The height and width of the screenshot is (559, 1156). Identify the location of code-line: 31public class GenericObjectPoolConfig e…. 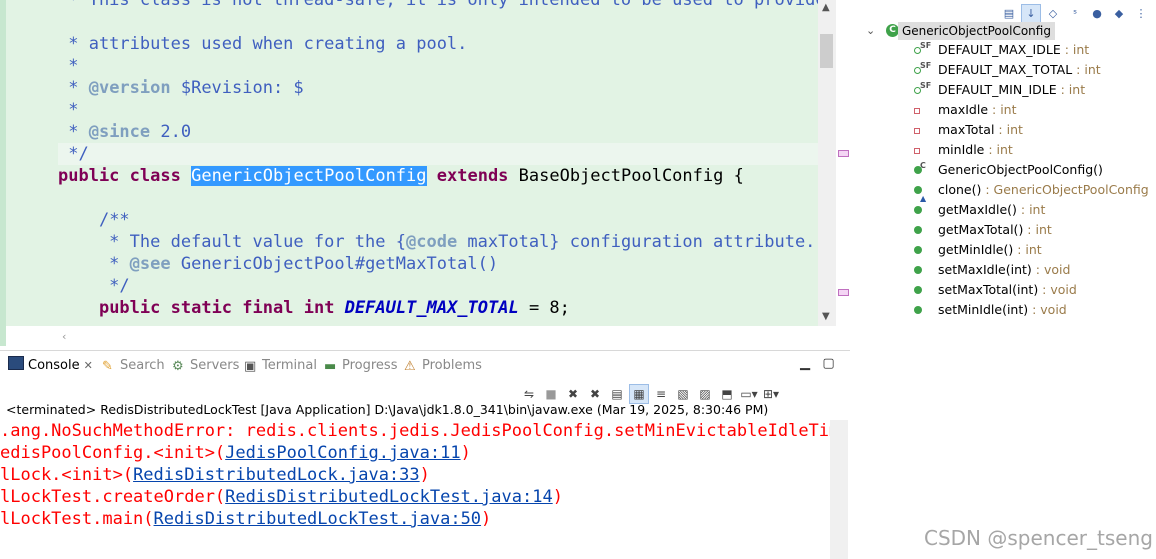
(438, 176).